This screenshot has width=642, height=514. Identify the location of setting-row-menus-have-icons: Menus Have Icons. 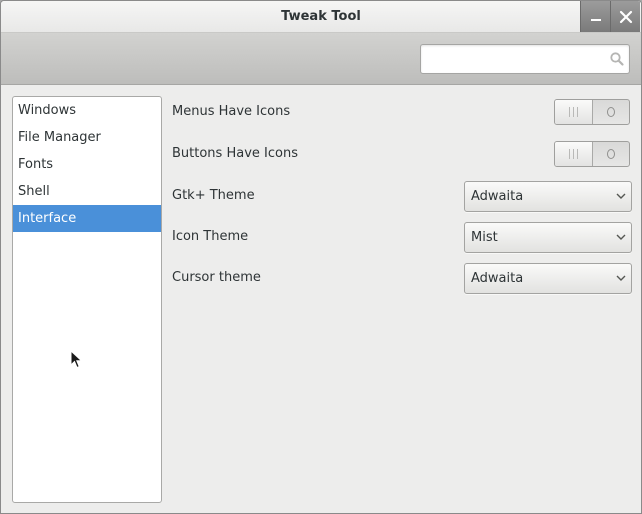
(402, 112).